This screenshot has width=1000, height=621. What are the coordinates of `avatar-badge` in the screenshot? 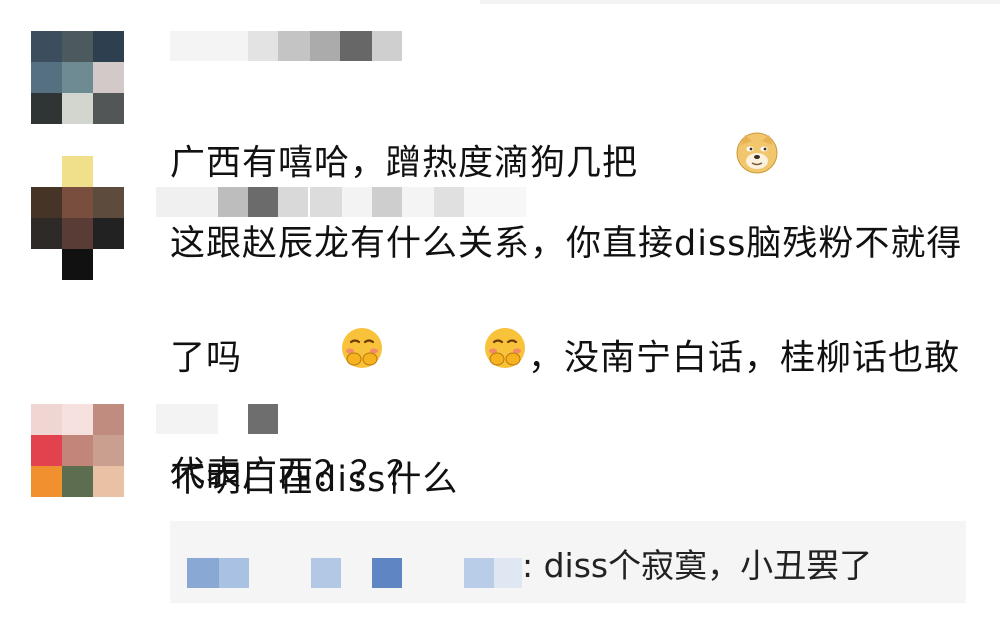 It's located at (77, 171).